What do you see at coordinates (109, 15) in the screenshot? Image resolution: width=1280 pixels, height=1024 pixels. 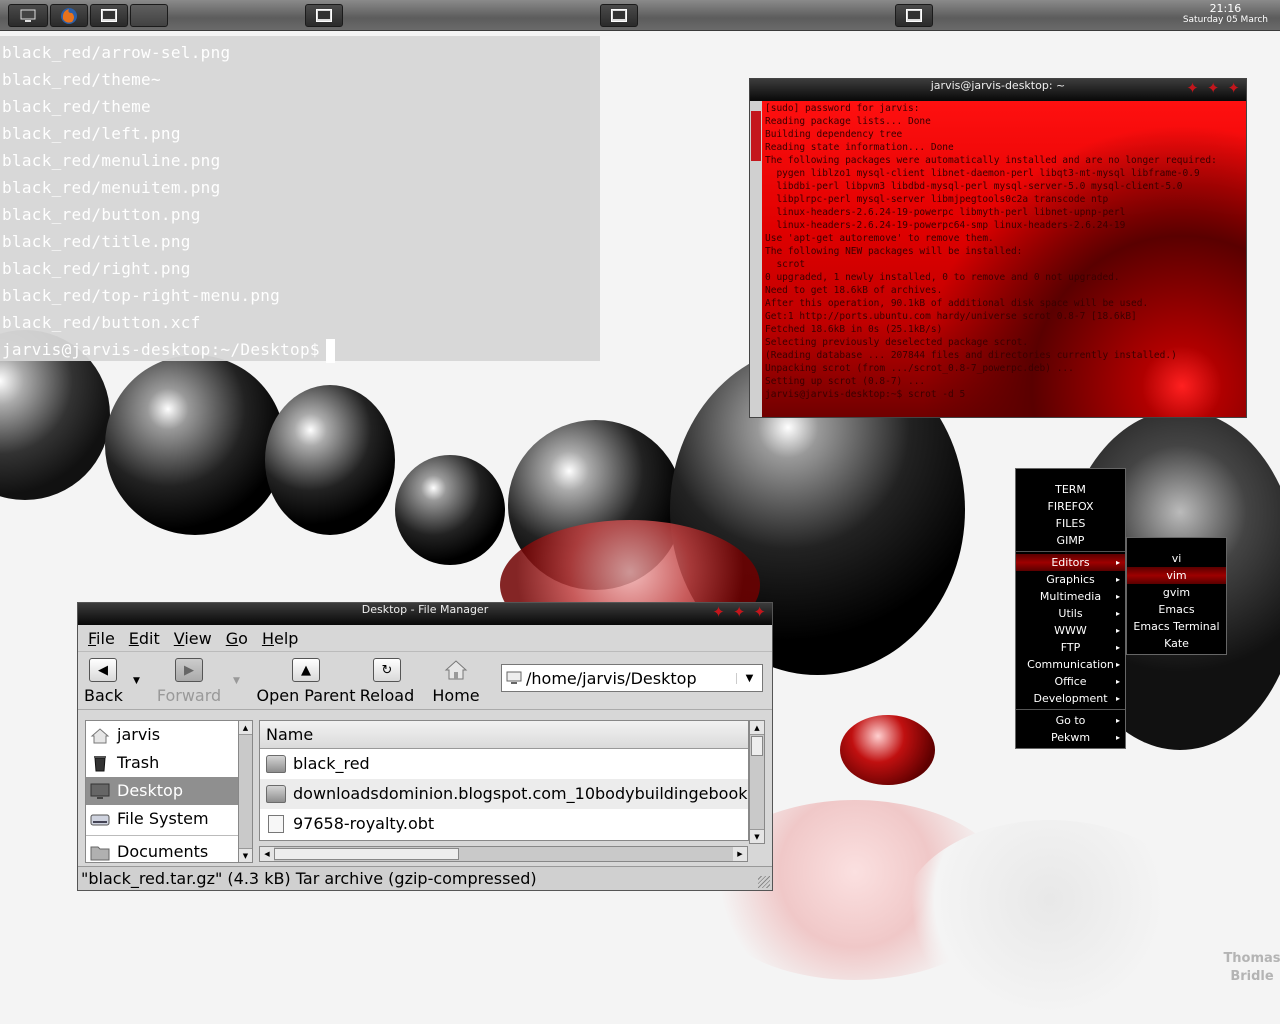 I see `terminal-launcher` at bounding box center [109, 15].